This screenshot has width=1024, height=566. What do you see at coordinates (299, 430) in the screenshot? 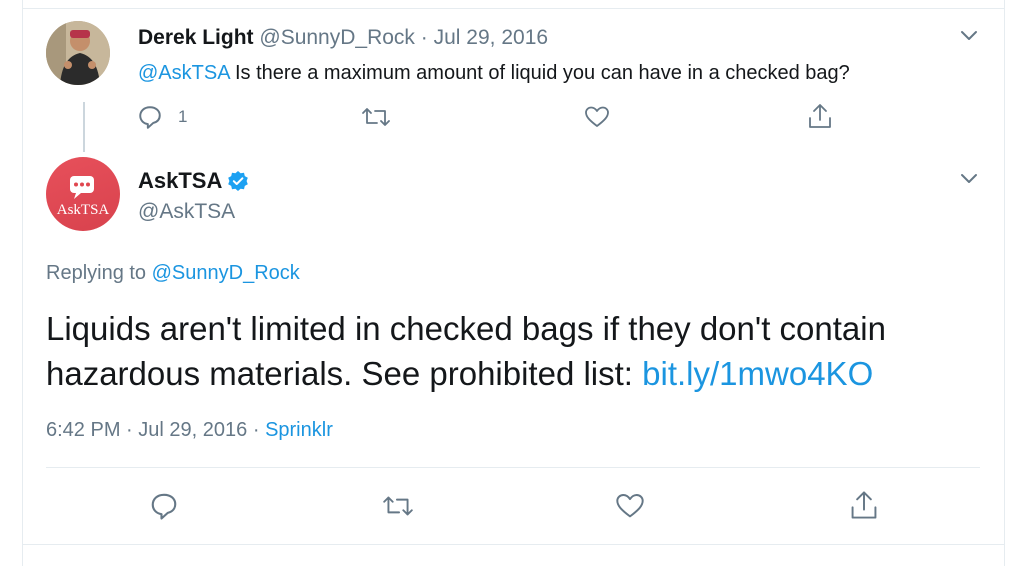
I see `tweet-source: Sprinklr` at bounding box center [299, 430].